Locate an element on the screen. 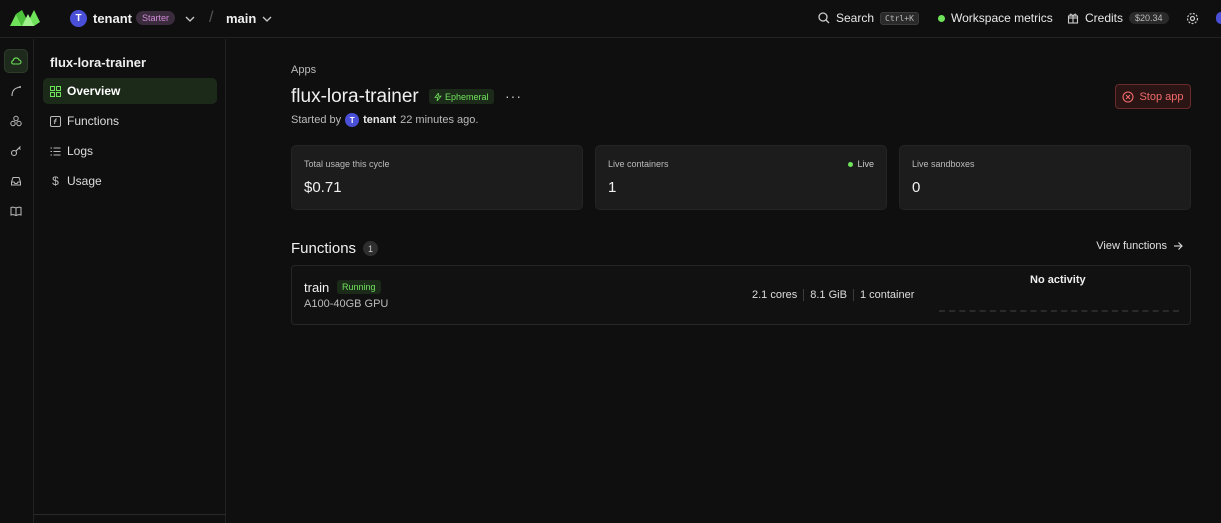  arrow-right-icon is located at coordinates (1178, 246).